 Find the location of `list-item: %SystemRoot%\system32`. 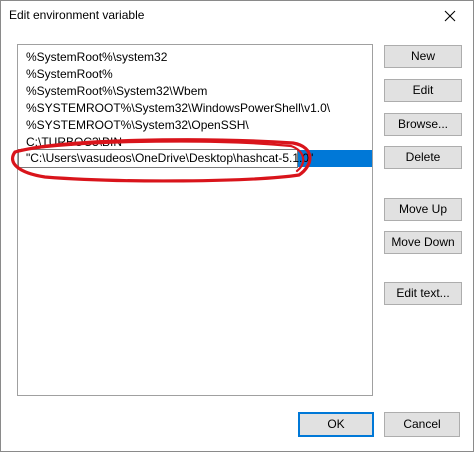

list-item: %SystemRoot%\system32 is located at coordinates (195, 57).